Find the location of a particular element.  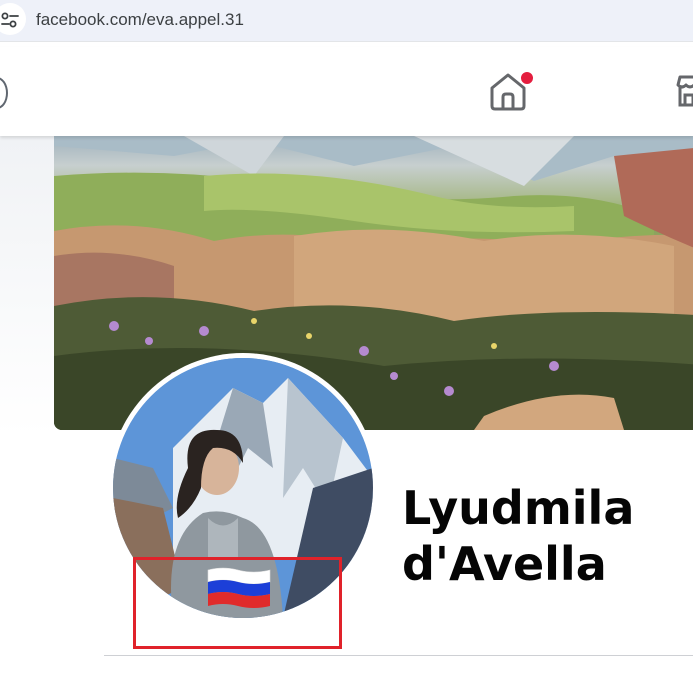

highlight-box is located at coordinates (237, 603).